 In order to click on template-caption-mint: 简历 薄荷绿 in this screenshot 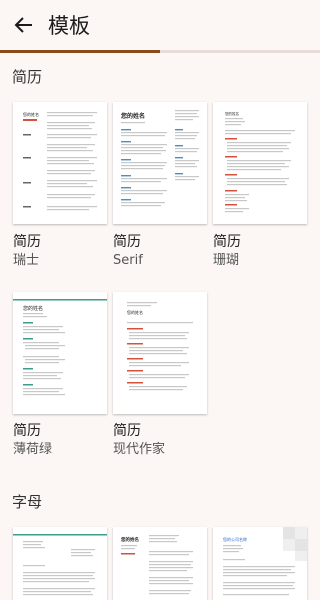, I will do `click(32, 440)`.